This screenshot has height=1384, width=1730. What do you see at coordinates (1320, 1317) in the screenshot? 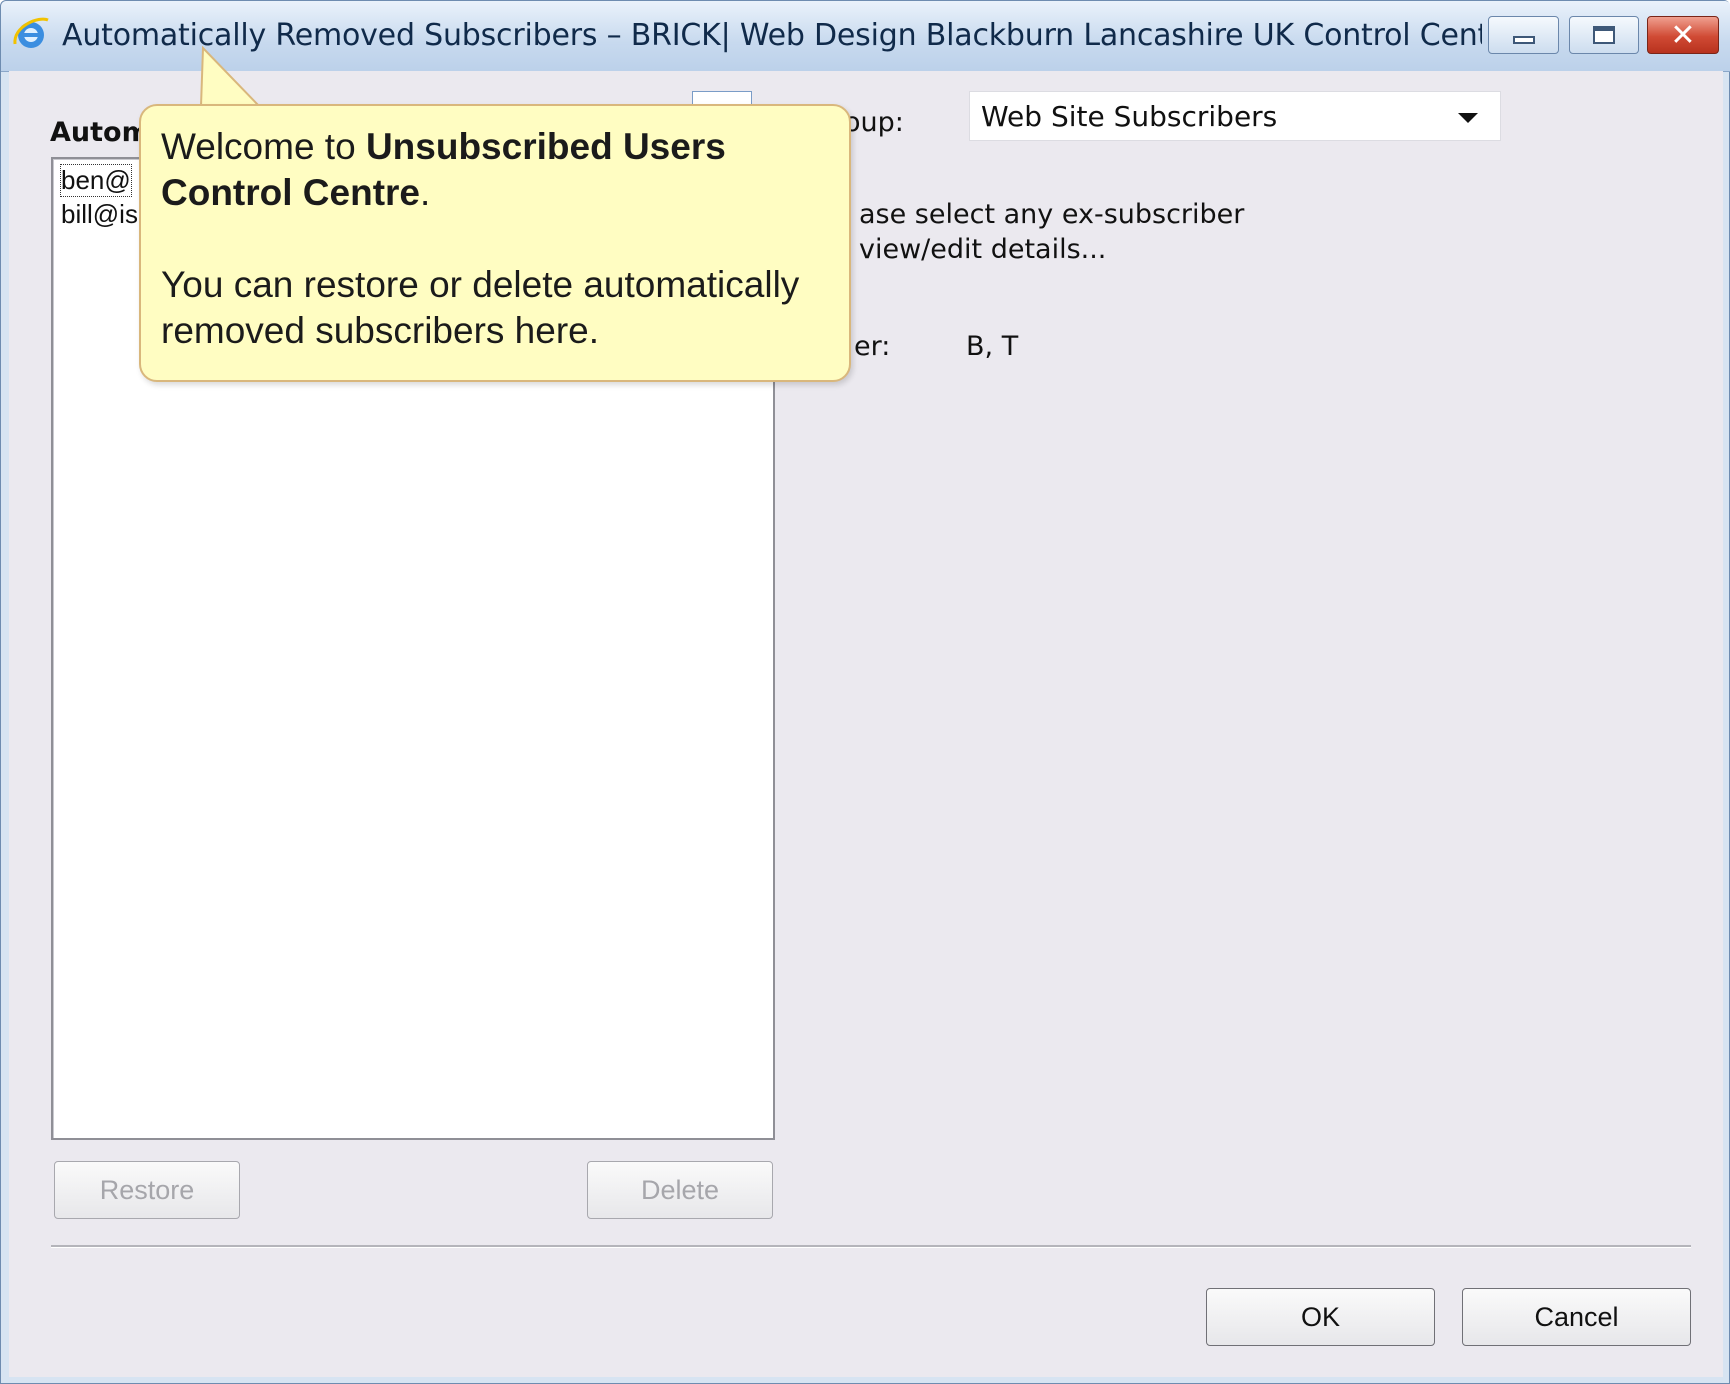
I see `ok-button: OK` at bounding box center [1320, 1317].